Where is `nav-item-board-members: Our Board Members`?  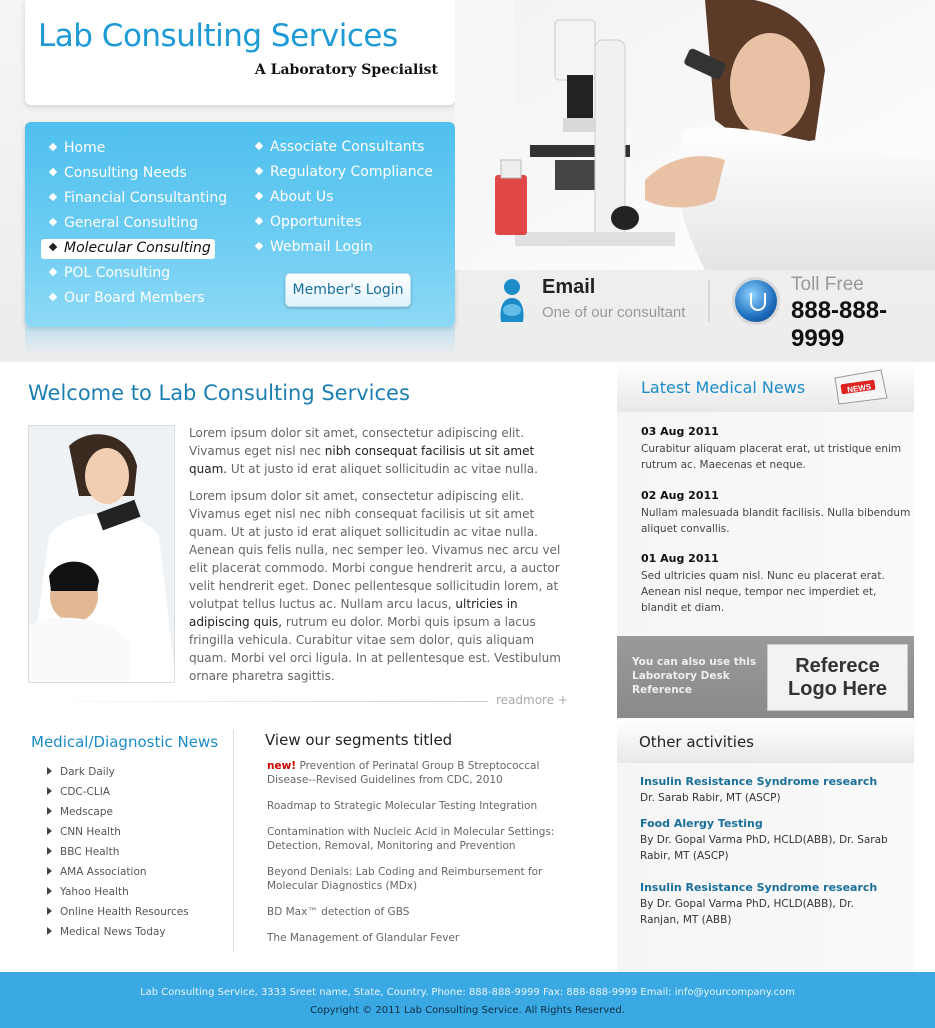 nav-item-board-members: Our Board Members is located at coordinates (137, 298).